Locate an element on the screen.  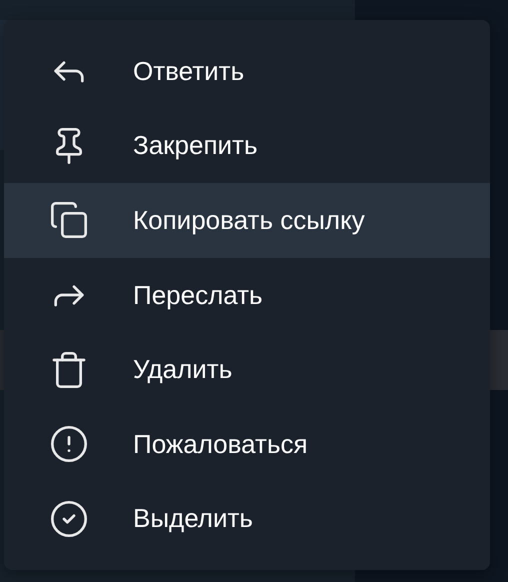
menu-item: Копировать ссылку is located at coordinates (247, 220).